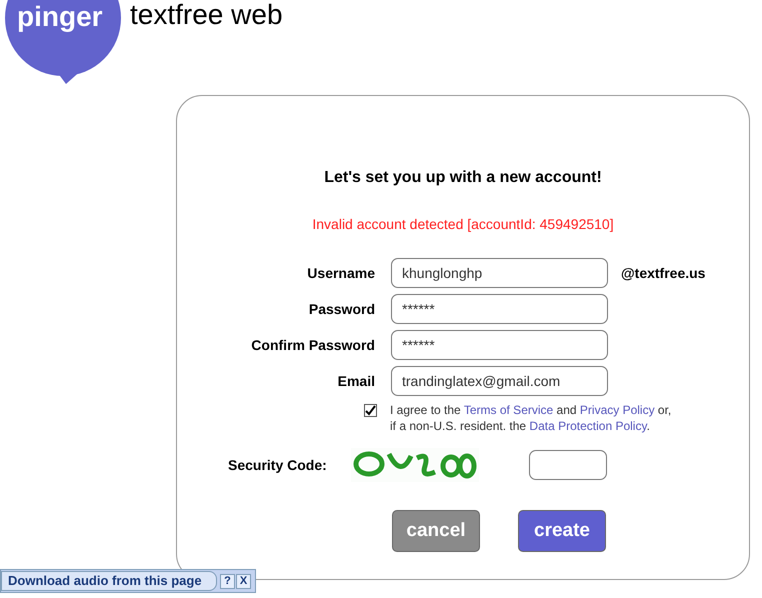  What do you see at coordinates (617, 410) in the screenshot?
I see `policy-link: Privacy Policy` at bounding box center [617, 410].